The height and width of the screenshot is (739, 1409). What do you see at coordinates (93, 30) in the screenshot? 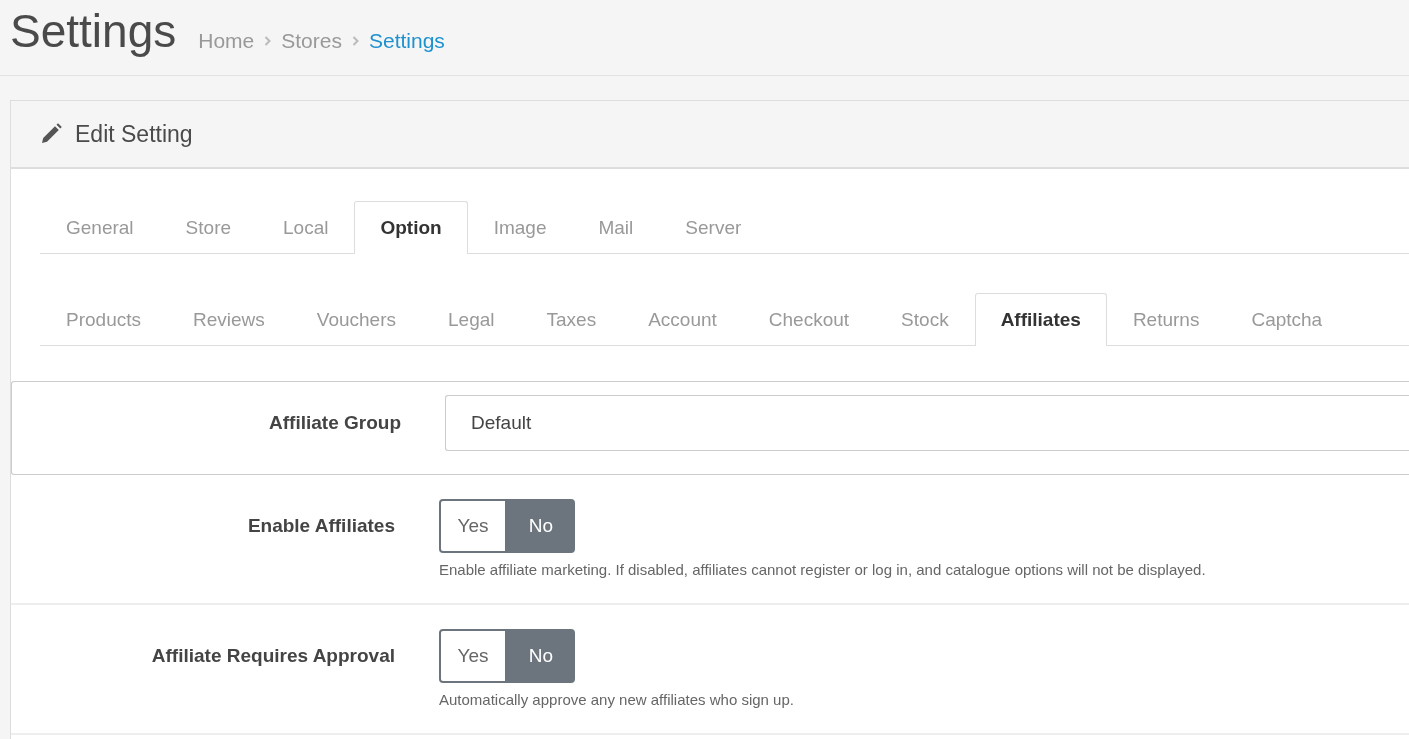
I see `page-title: Settings` at bounding box center [93, 30].